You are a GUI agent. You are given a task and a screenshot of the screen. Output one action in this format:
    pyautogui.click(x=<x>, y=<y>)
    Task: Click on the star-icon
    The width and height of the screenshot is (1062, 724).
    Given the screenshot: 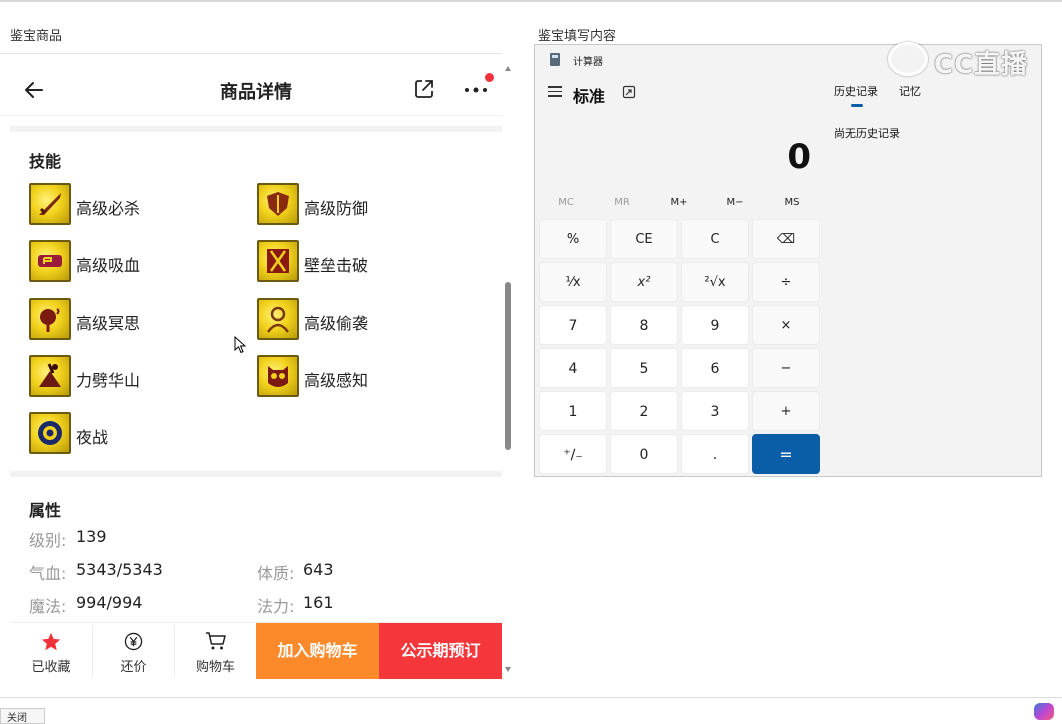 What is the action you would take?
    pyautogui.click(x=51, y=641)
    